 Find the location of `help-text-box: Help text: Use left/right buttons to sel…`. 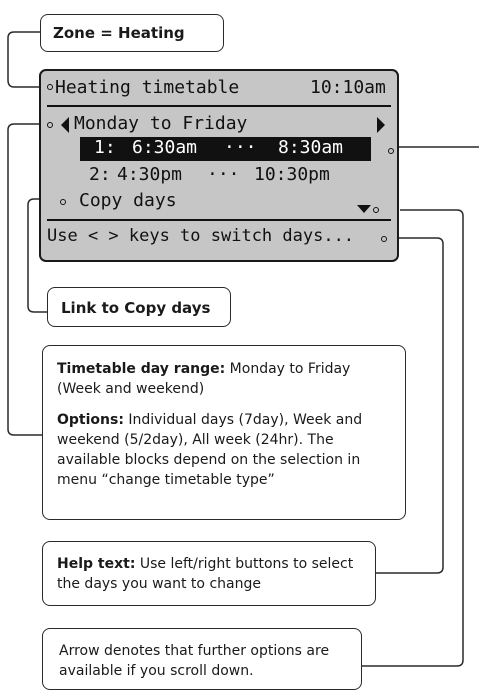

help-text-box: Help text: Use left/right buttons to sel… is located at coordinates (209, 573).